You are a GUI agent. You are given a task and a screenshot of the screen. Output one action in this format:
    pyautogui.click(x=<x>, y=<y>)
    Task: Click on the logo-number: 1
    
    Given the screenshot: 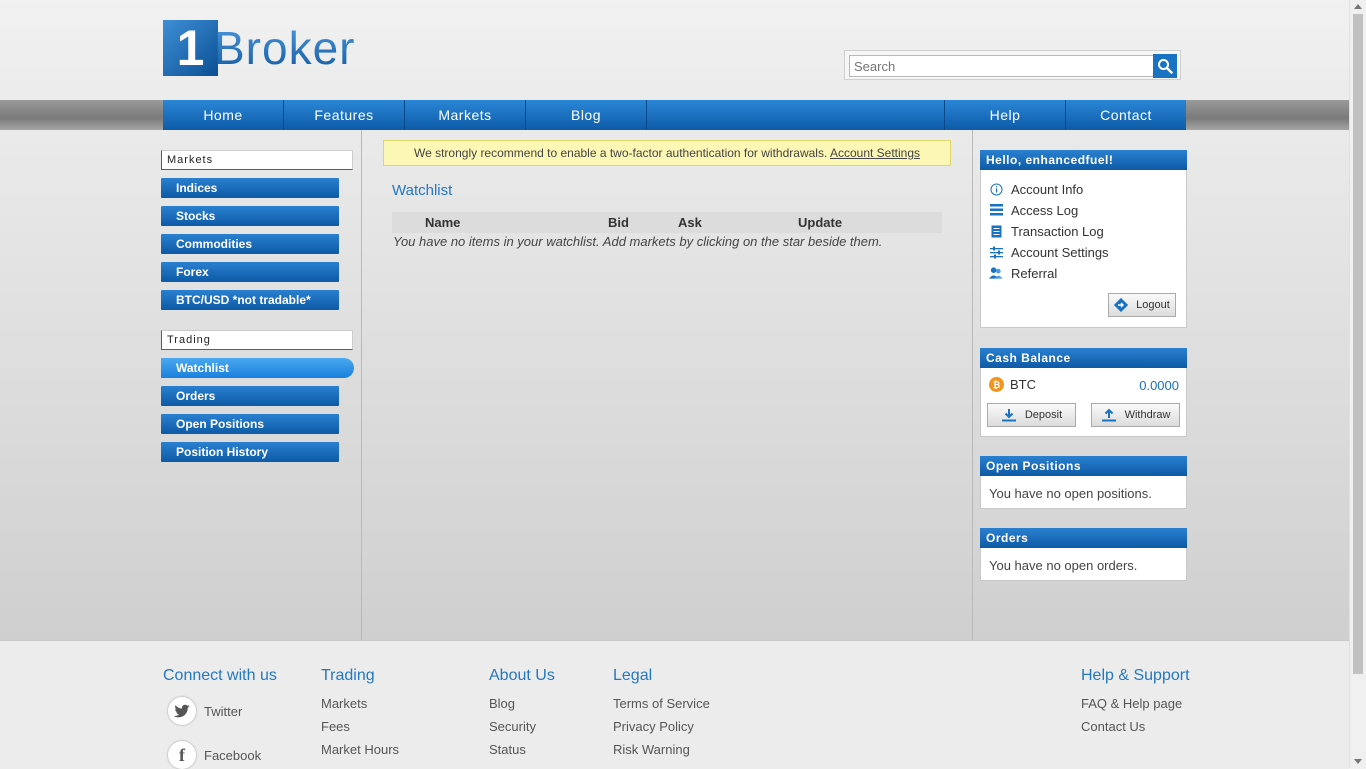 What is the action you would take?
    pyautogui.click(x=190, y=48)
    